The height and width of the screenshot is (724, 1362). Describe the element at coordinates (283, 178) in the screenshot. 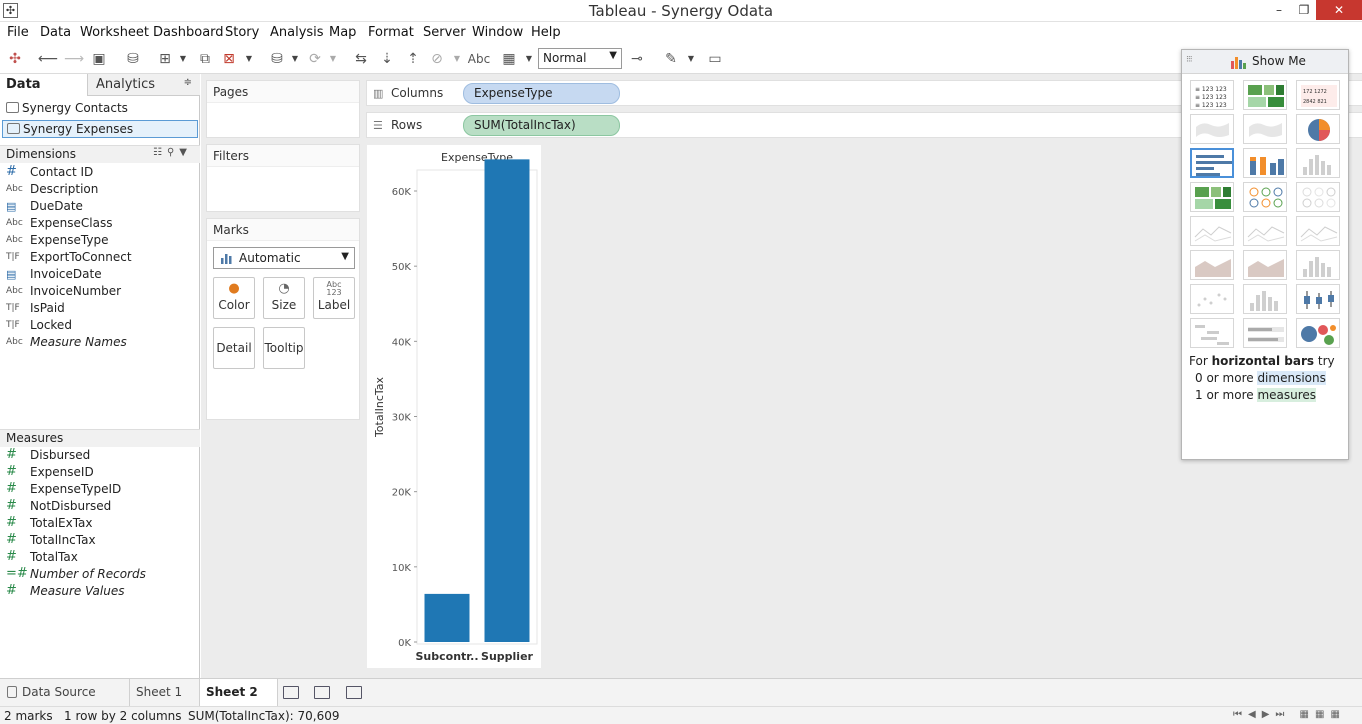

I see `filters-card: Filters` at that location.